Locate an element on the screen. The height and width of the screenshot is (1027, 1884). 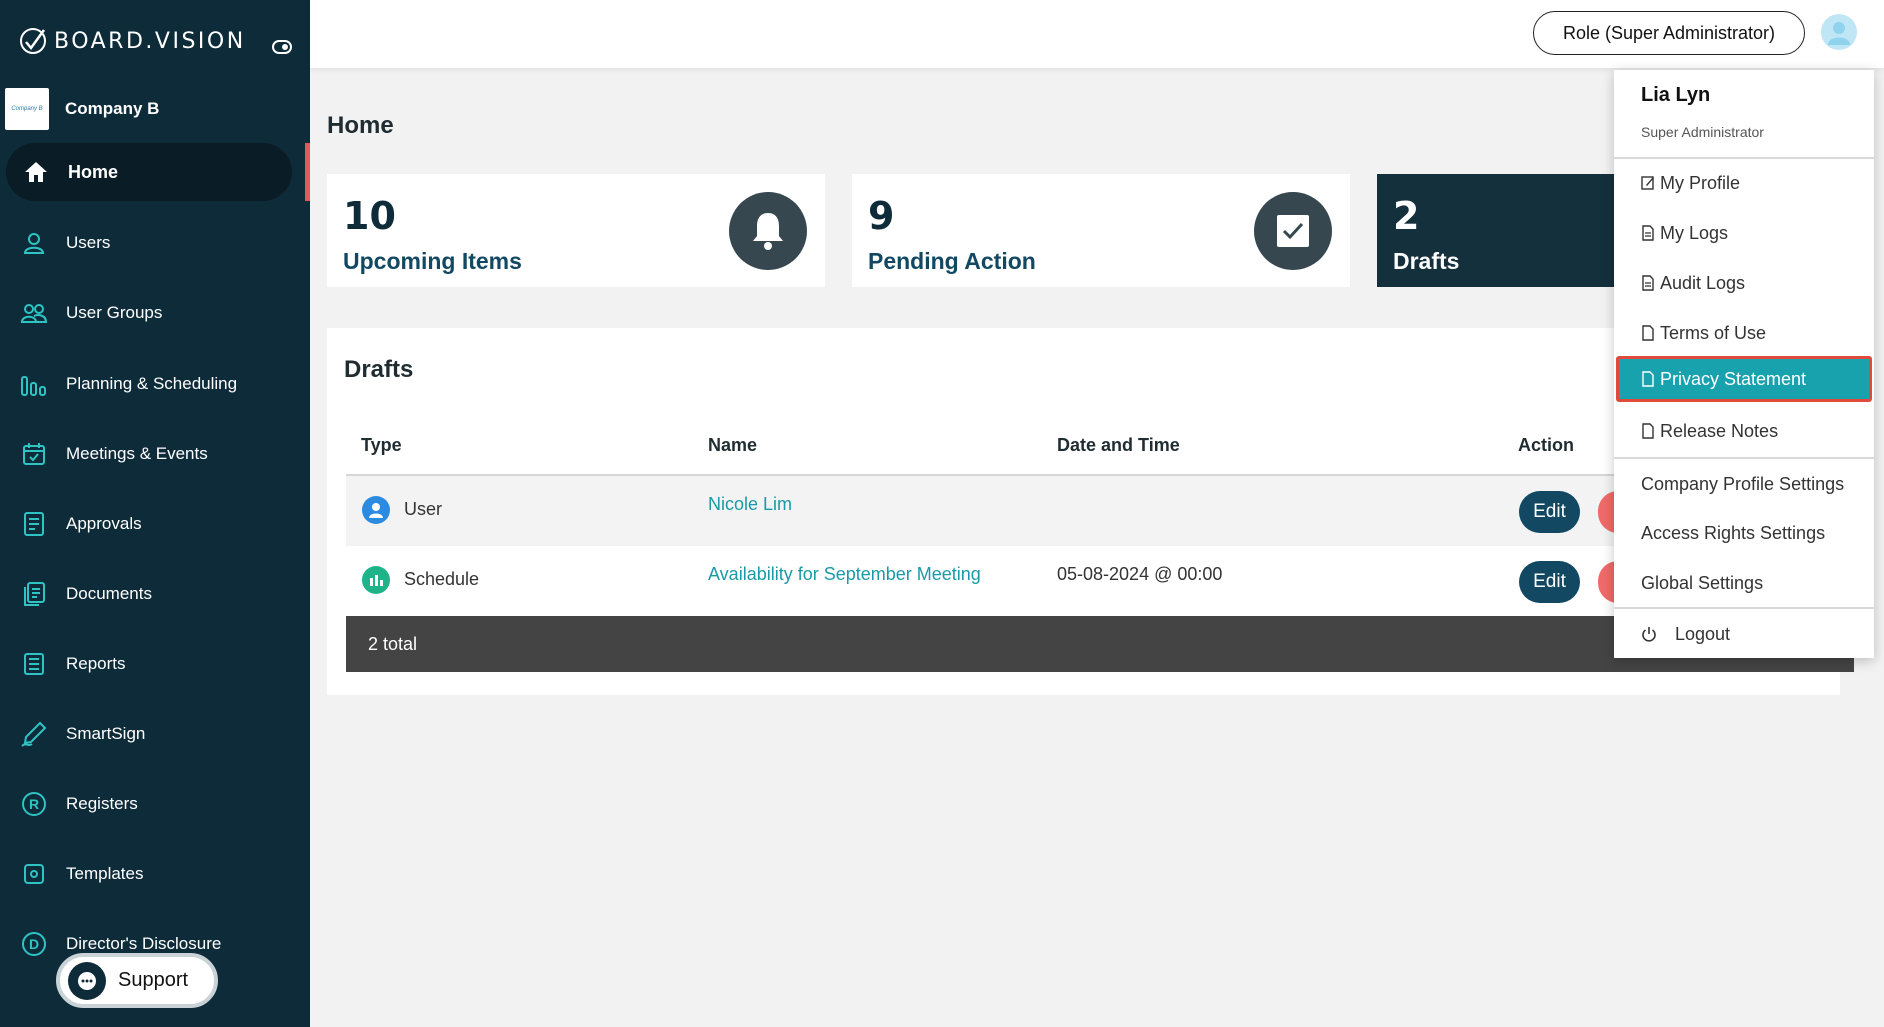
documents-icon is located at coordinates (34, 594).